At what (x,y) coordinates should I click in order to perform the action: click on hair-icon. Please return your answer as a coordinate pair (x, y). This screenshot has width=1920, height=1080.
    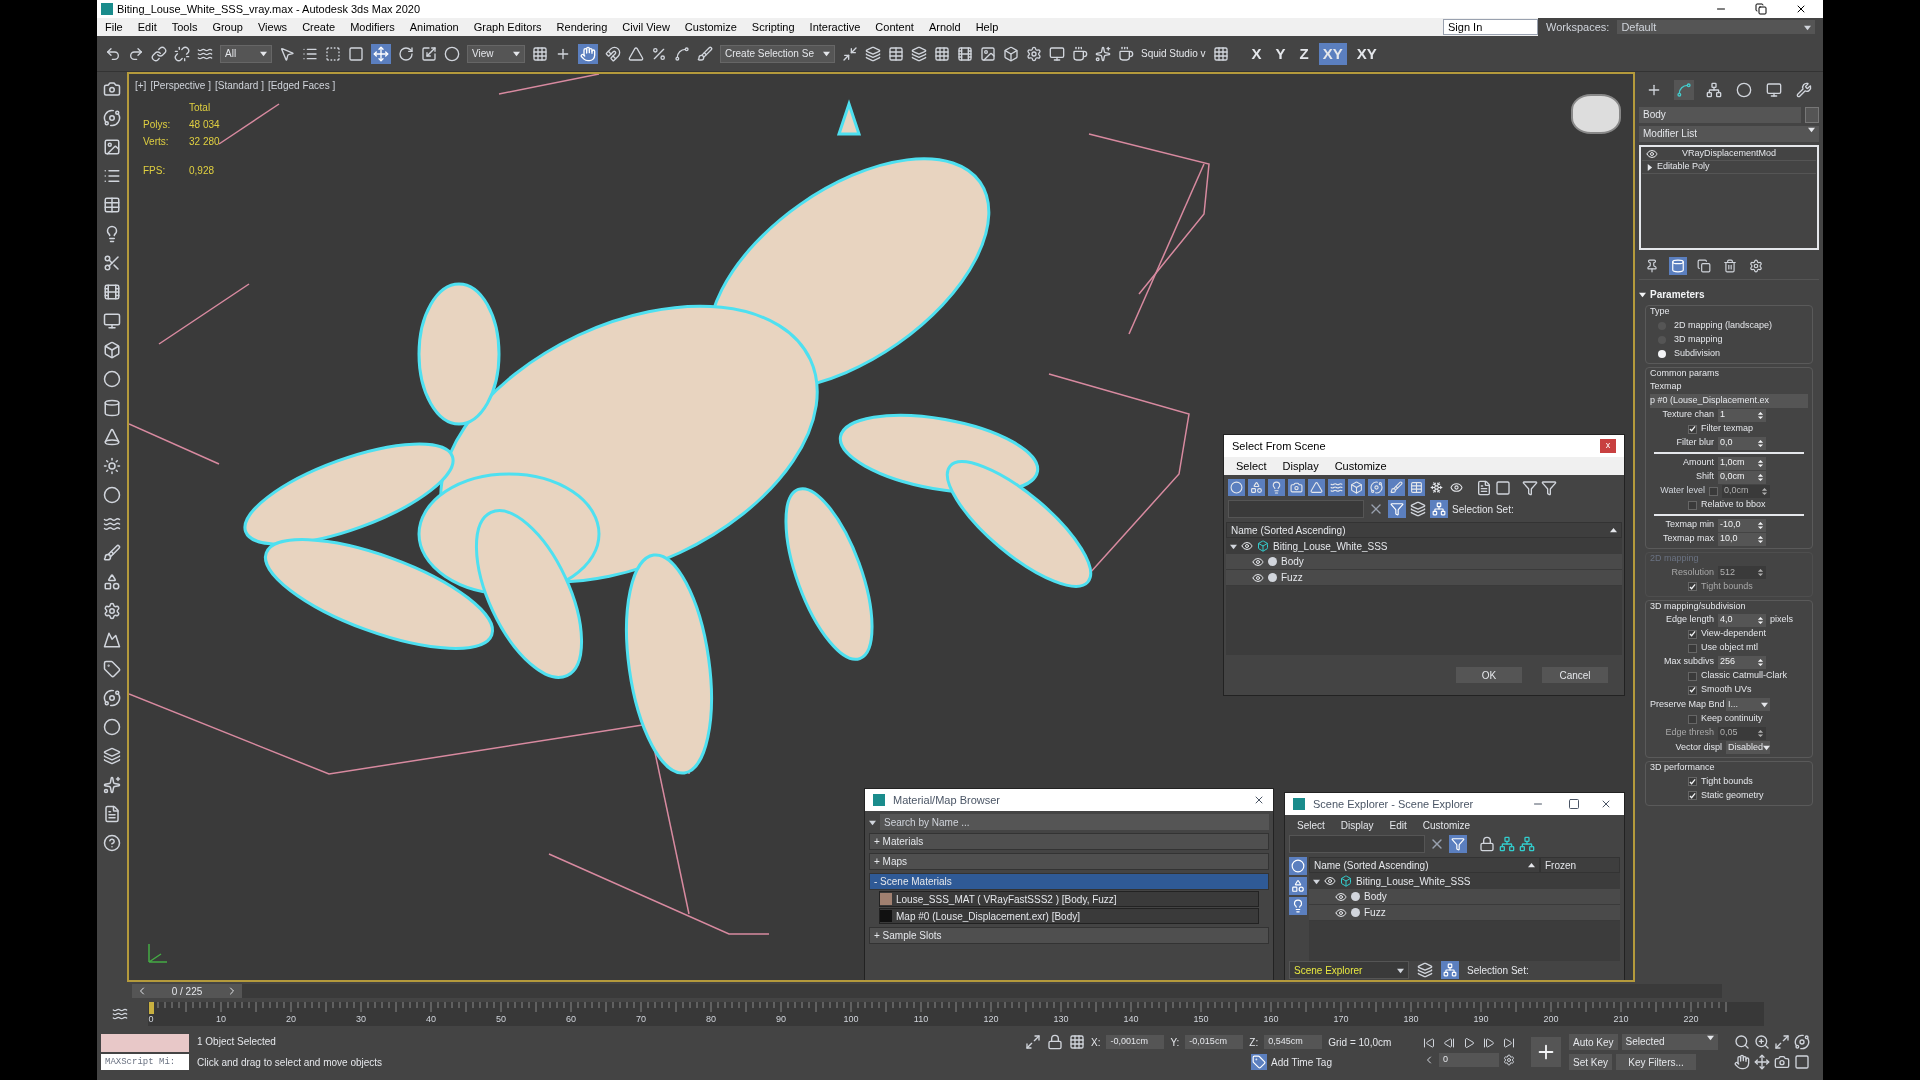
    Looking at the image, I should click on (112, 524).